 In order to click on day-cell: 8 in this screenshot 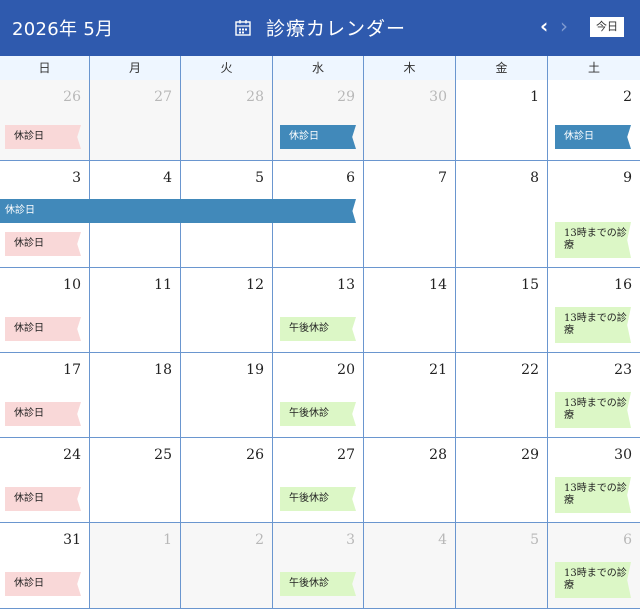, I will do `click(502, 214)`.